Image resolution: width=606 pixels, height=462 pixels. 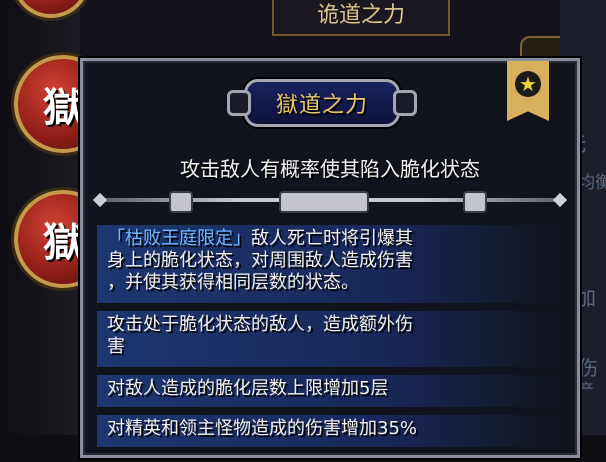 I want to click on tooltip-title-plate: 獄道之力, so click(x=322, y=103).